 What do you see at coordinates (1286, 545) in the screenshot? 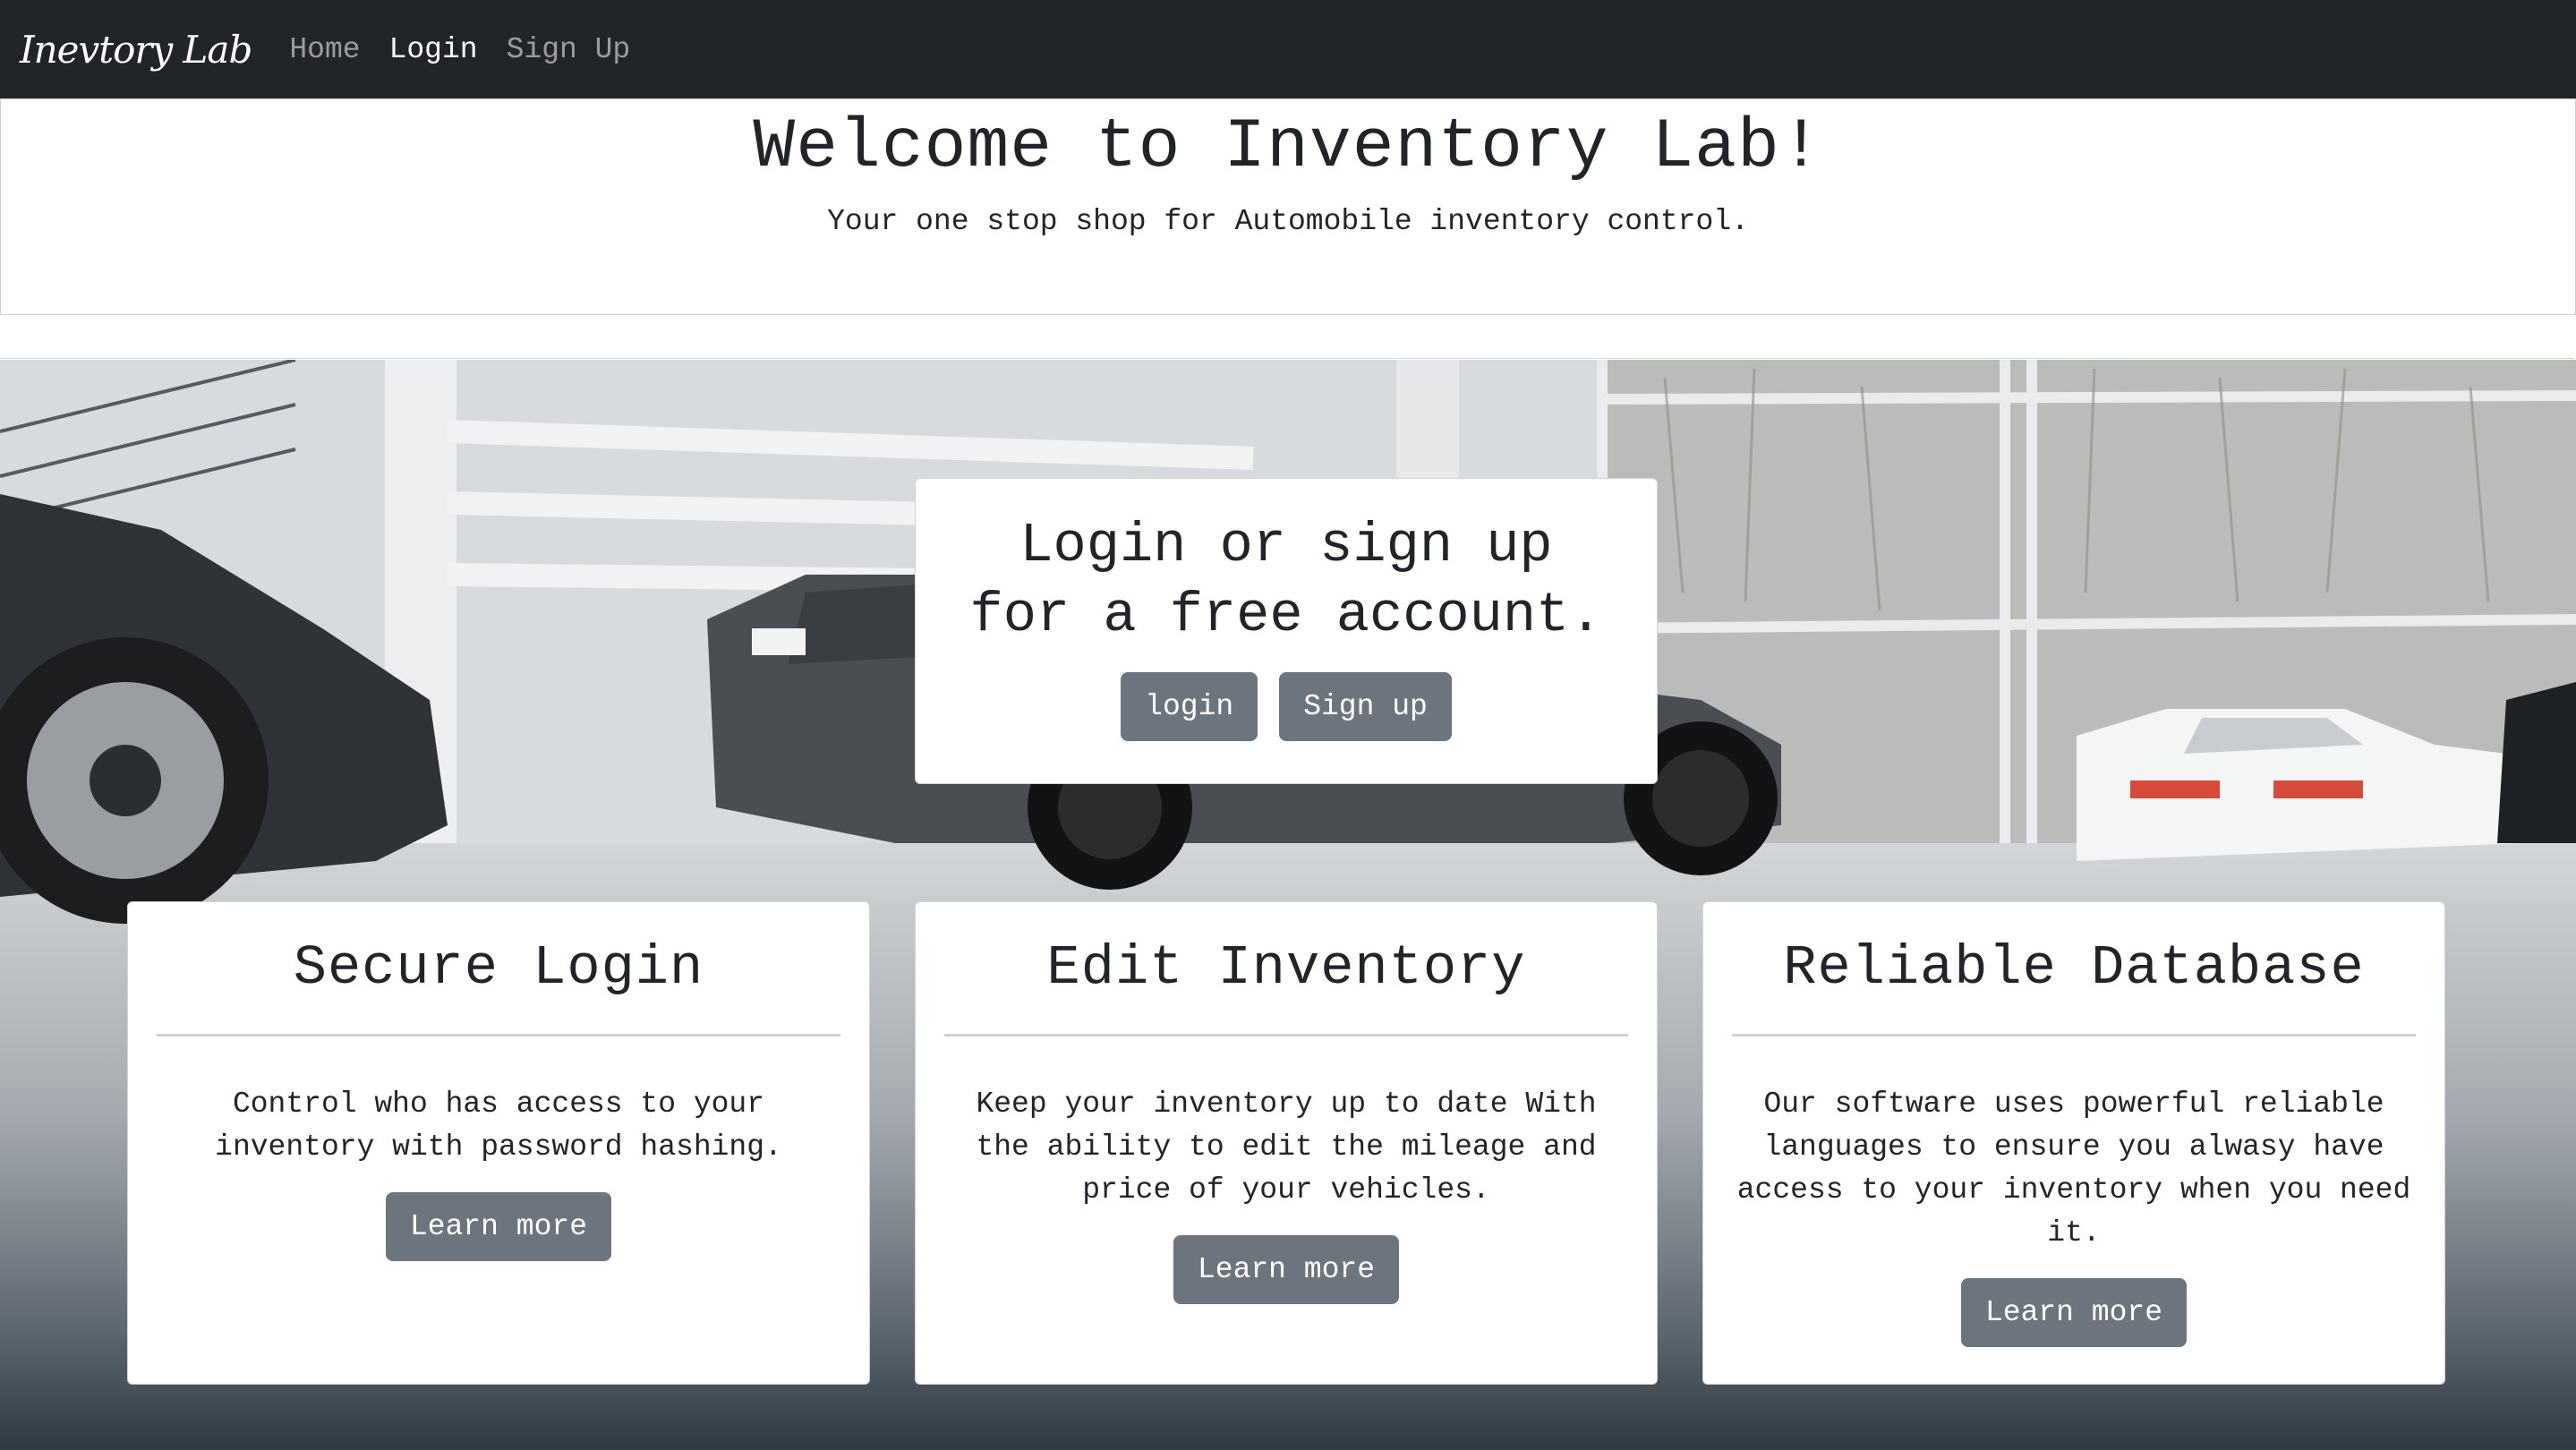
I see `login-card-heading-line1: Login or sign up` at bounding box center [1286, 545].